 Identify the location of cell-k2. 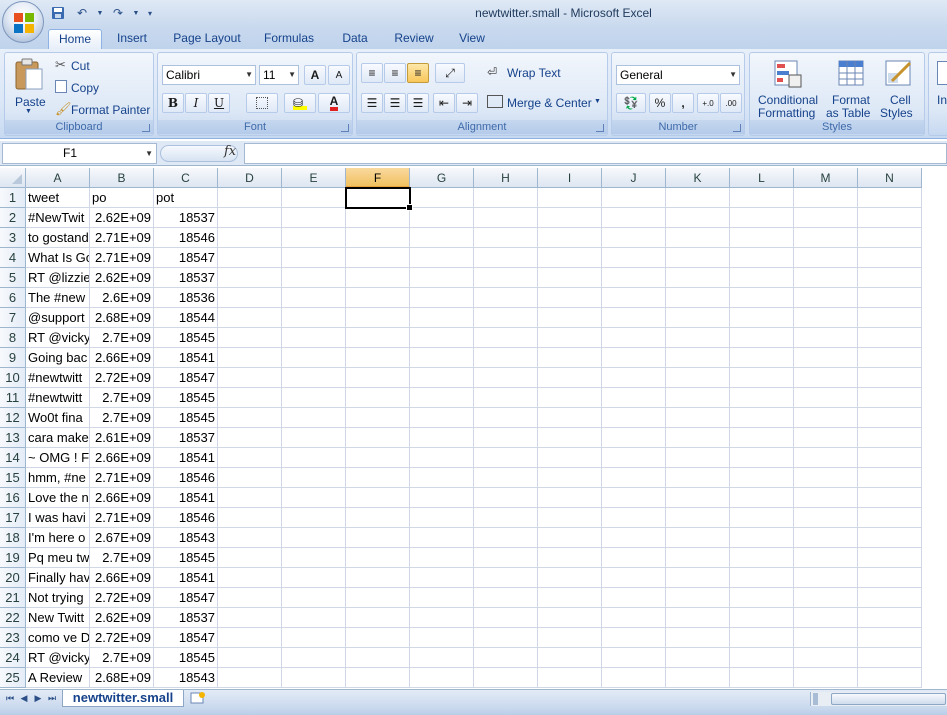
(698, 218).